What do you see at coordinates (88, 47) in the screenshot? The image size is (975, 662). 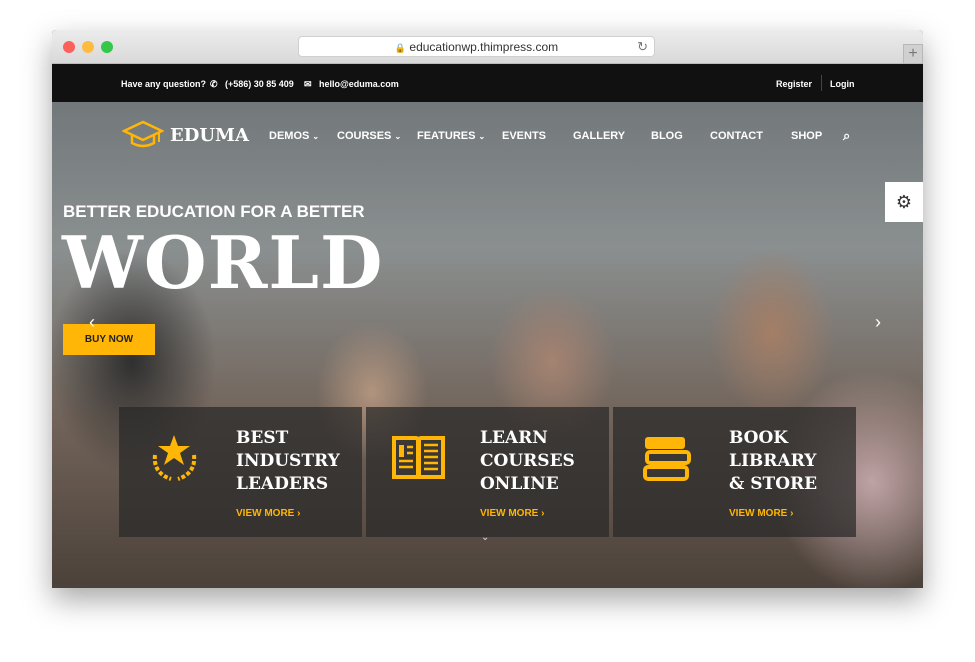 I see `minimize-button` at bounding box center [88, 47].